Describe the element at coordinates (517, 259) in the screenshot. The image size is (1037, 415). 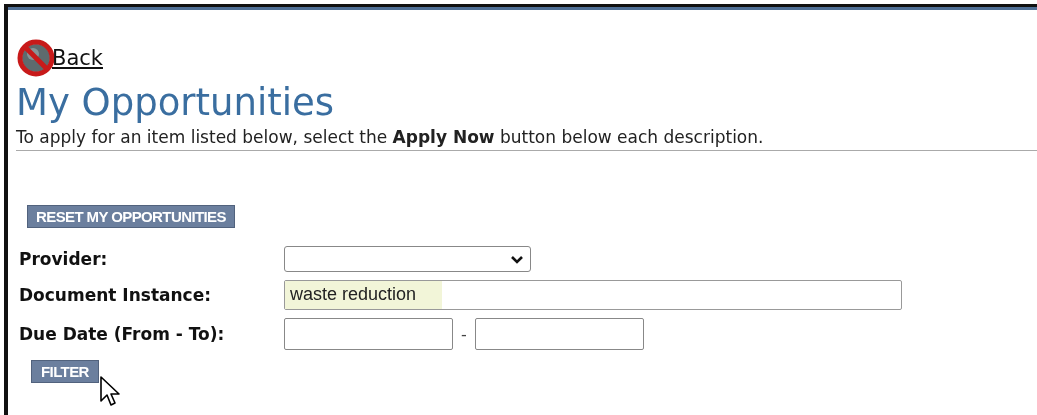
I see `chevron-down-icon` at that location.